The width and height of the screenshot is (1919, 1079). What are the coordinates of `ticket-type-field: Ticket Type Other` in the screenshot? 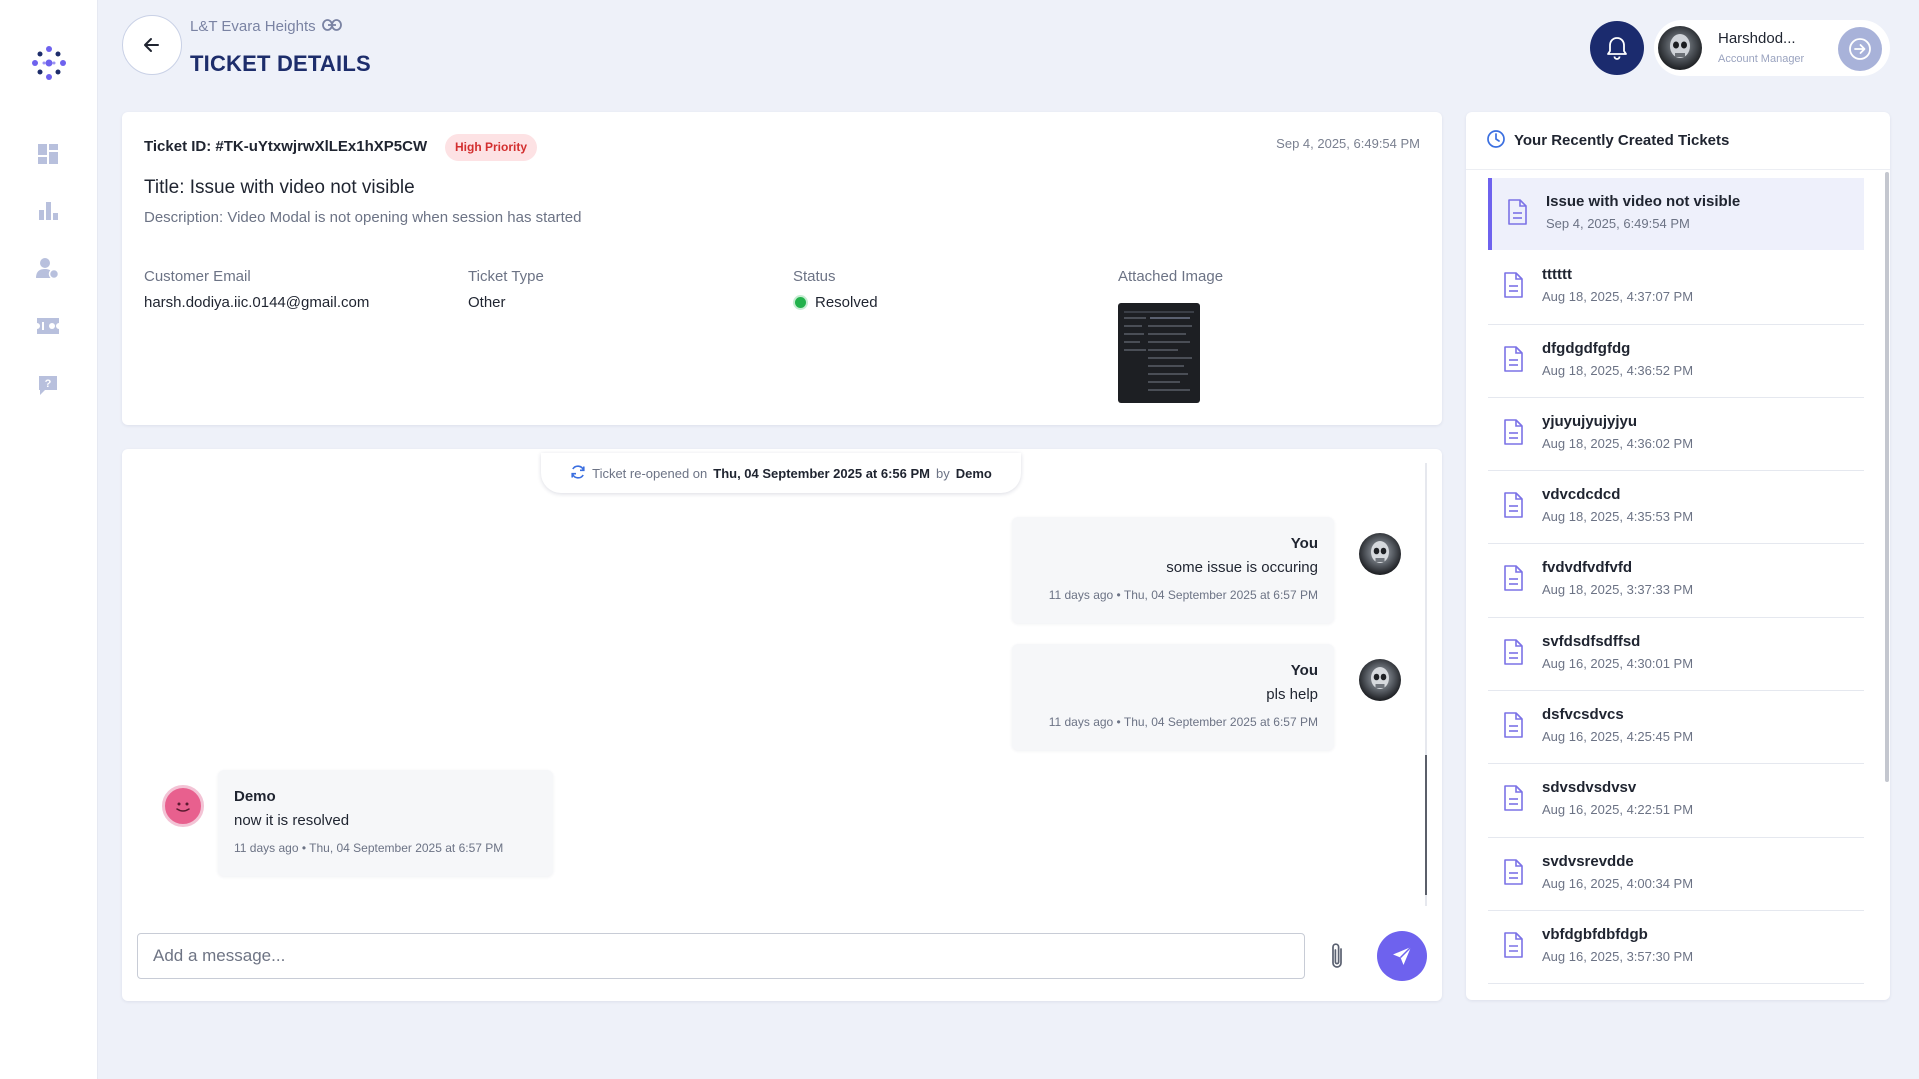 It's located at (506, 289).